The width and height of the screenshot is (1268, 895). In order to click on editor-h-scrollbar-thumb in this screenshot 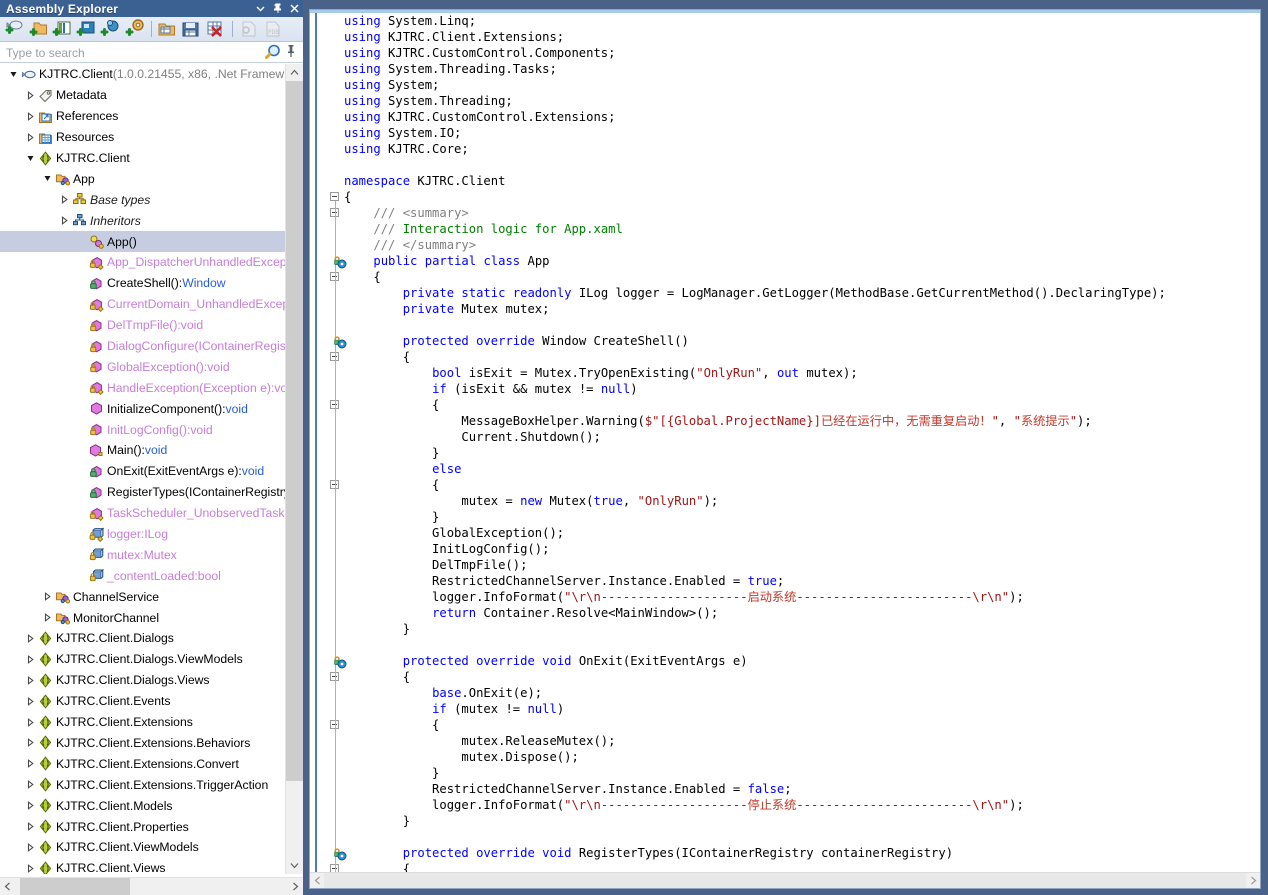, I will do `click(785, 880)`.